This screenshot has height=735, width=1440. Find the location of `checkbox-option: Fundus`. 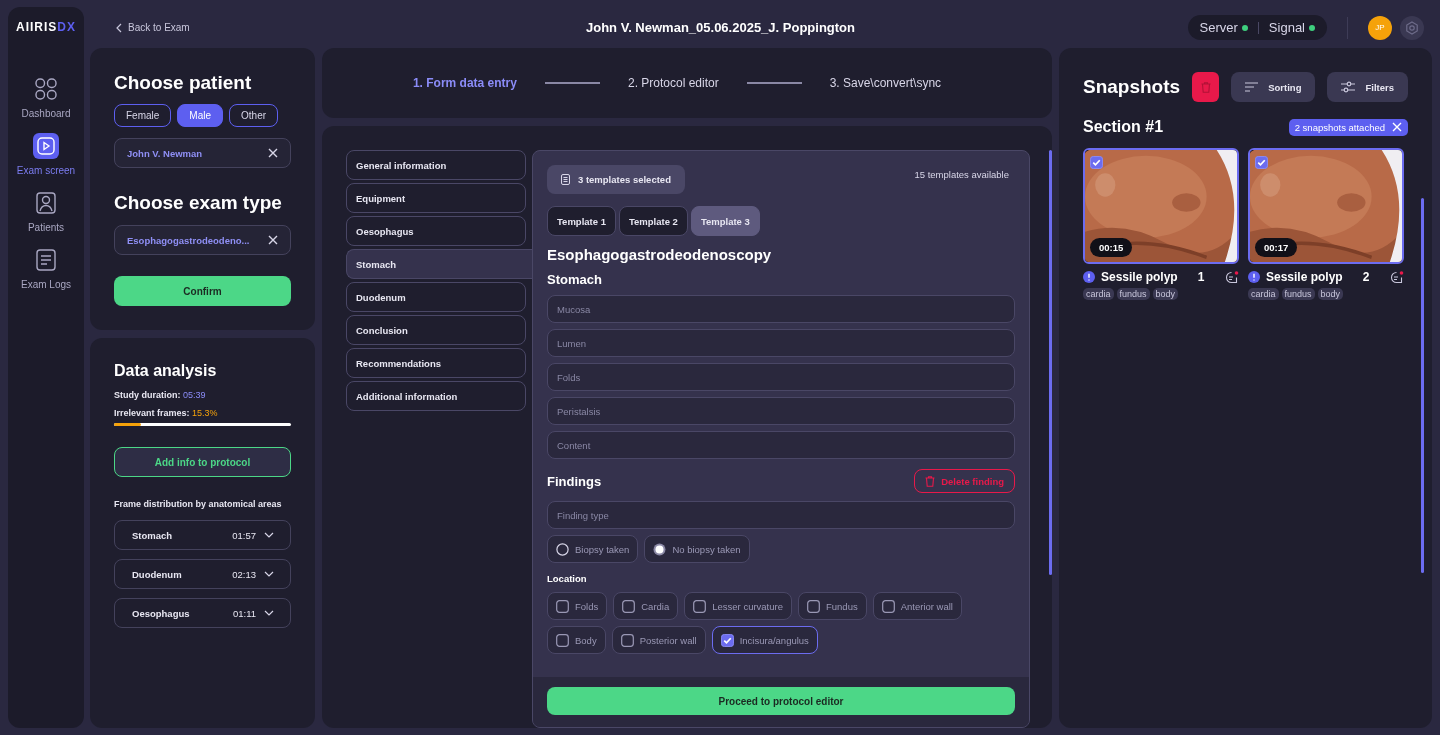

checkbox-option: Fundus is located at coordinates (832, 606).